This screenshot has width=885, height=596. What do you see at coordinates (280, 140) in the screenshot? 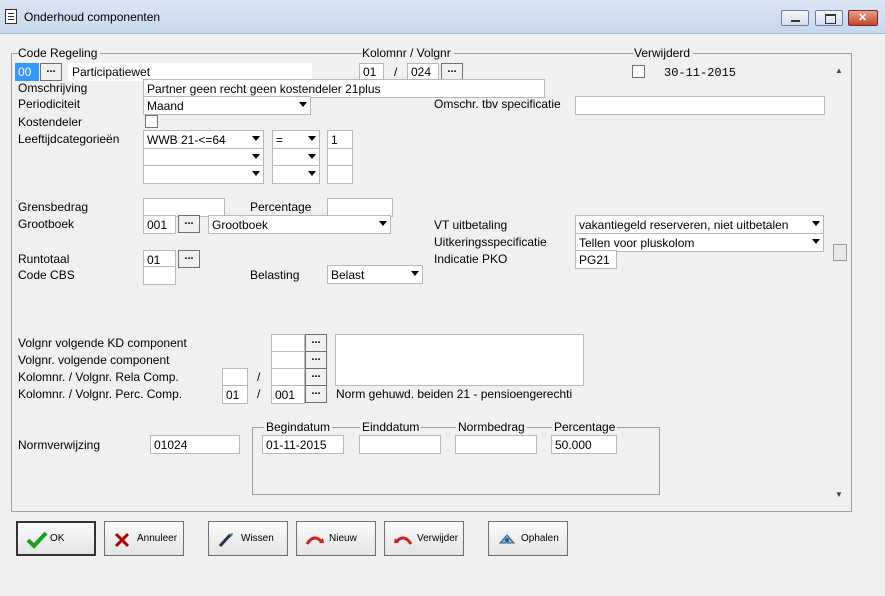
I see `leeftijd-op-value: =` at bounding box center [280, 140].